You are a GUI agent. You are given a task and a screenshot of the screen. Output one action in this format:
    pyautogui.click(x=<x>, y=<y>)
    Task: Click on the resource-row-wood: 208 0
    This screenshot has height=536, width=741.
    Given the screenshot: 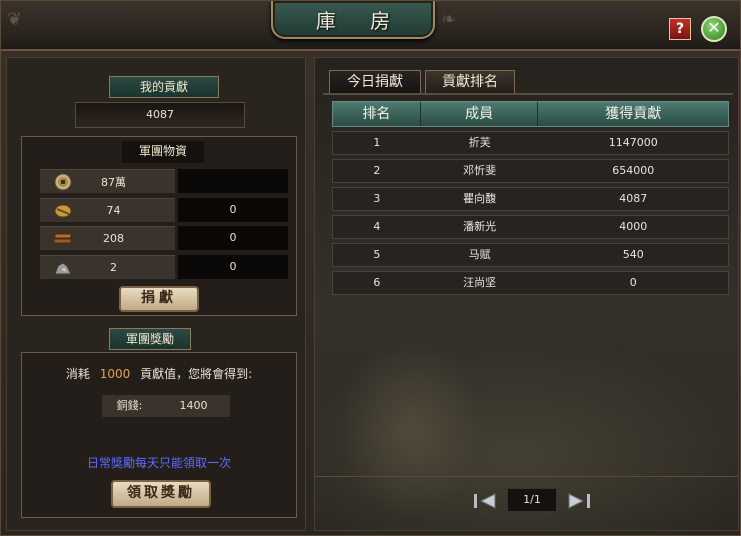 What is the action you would take?
    pyautogui.click(x=164, y=238)
    